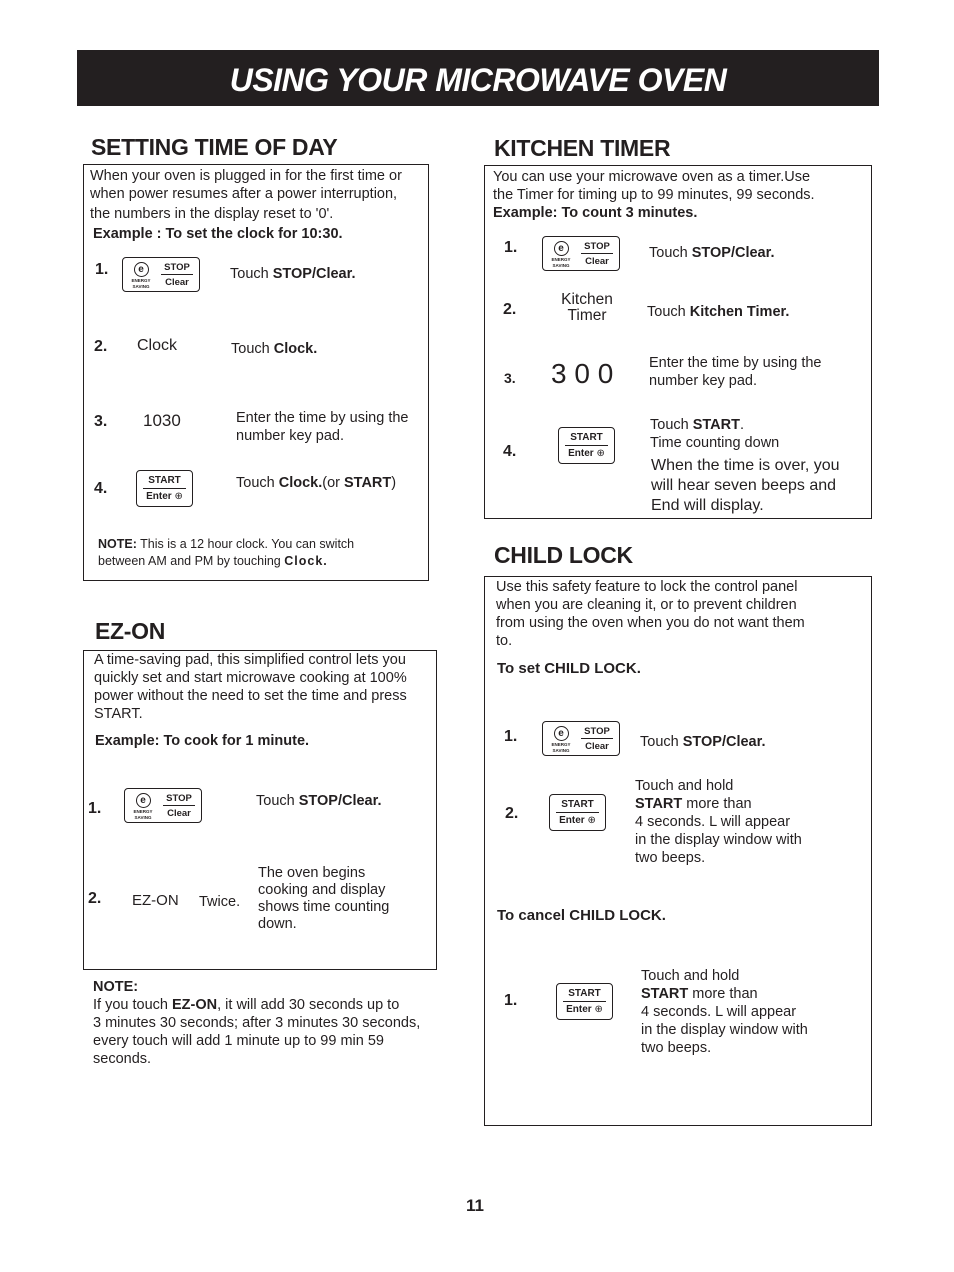 This screenshot has width=954, height=1272. I want to click on kitchen-timer-pad-label: Kitchen Timer, so click(587, 308).